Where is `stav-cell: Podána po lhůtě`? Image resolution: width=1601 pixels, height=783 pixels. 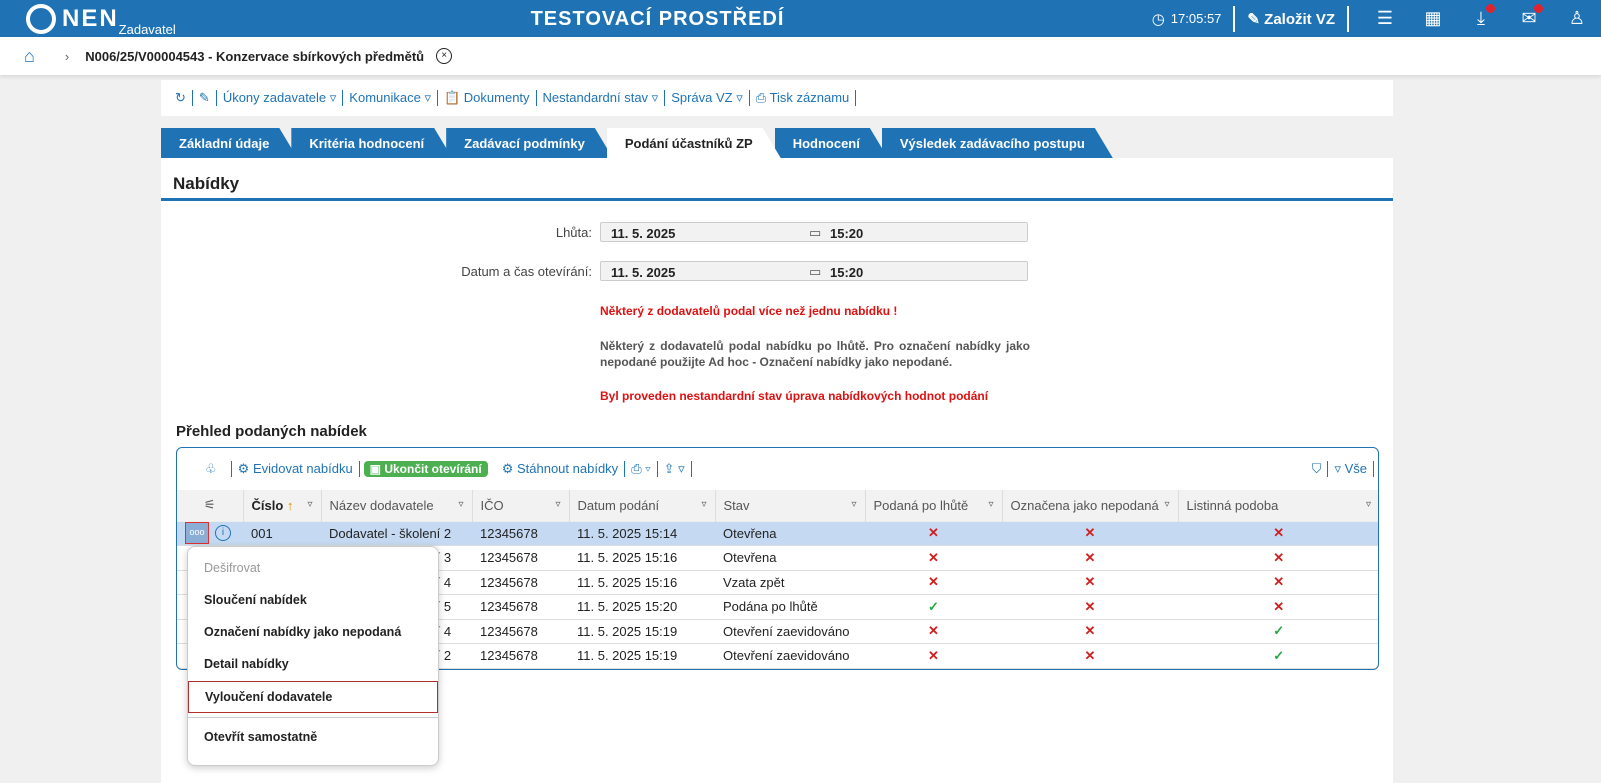 stav-cell: Podána po lhůtě is located at coordinates (790, 607).